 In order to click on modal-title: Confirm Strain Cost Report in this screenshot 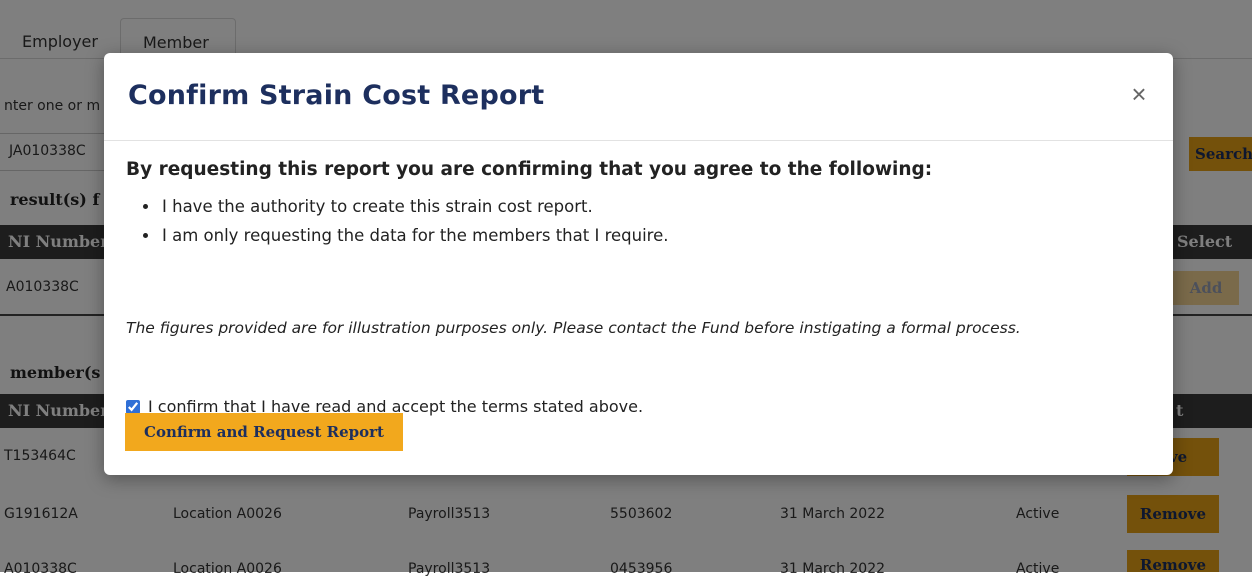, I will do `click(336, 95)`.